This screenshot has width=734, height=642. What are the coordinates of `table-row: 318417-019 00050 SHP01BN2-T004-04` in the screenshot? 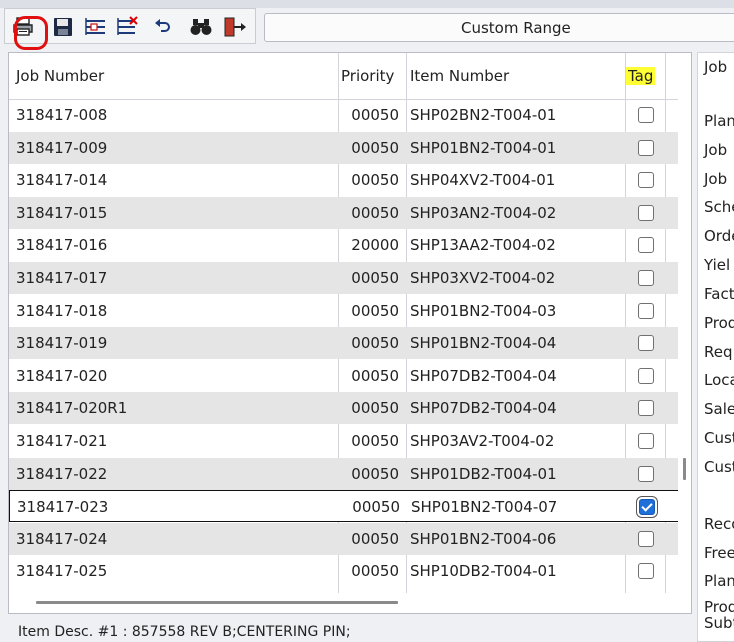 It's located at (344, 343).